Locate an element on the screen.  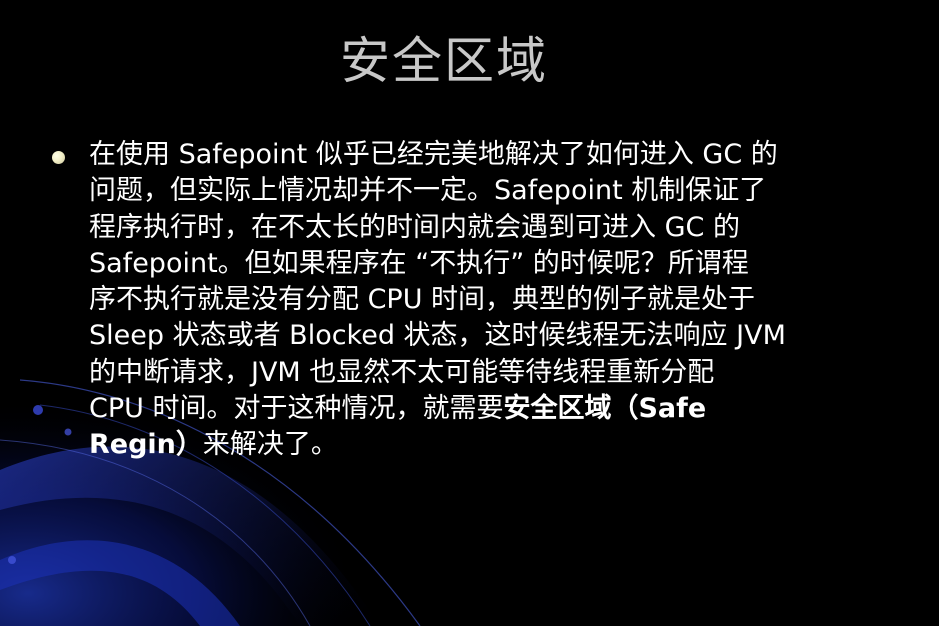
body-line-1: 在使用 Safepoint 似乎已经完美地解决了如何进入 GC 的 is located at coordinates (433, 154).